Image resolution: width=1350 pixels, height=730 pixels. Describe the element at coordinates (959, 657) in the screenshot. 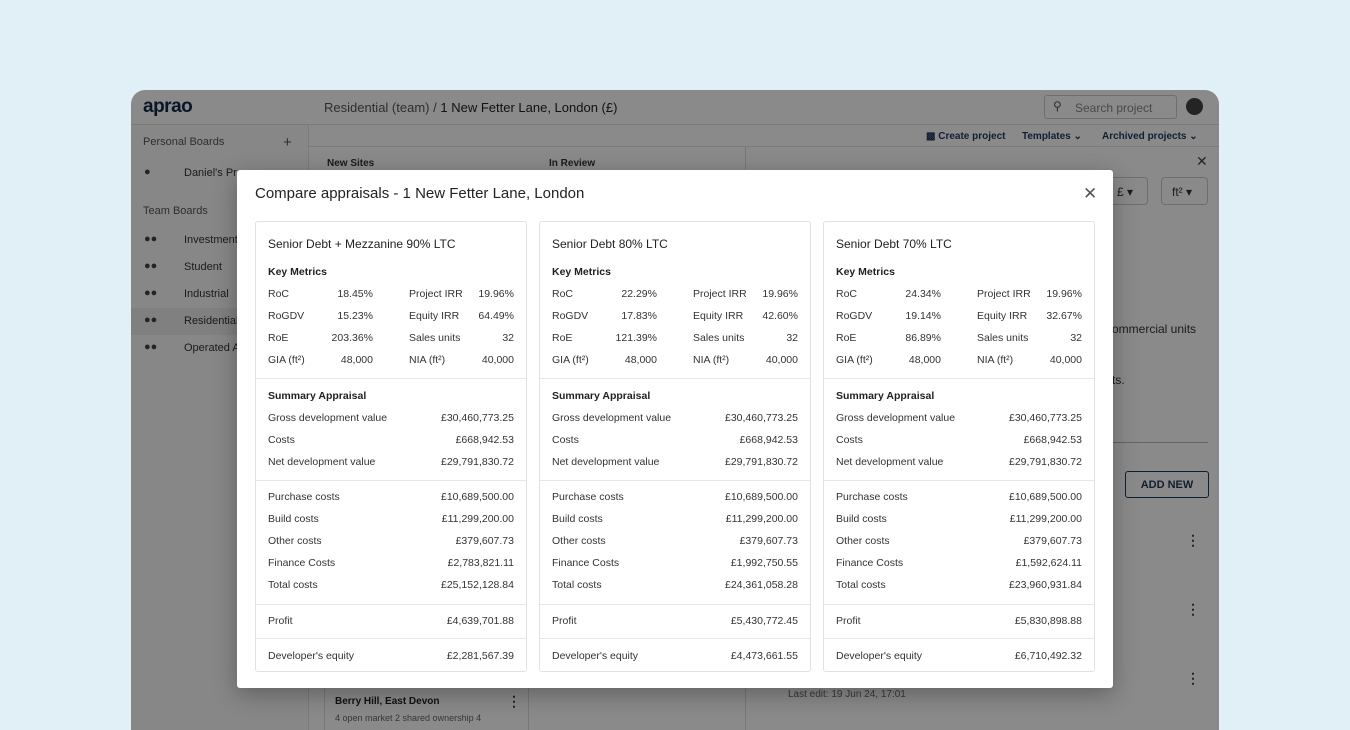

I see `developer-equity-row: Developer's equity £6,710,492.32` at that location.